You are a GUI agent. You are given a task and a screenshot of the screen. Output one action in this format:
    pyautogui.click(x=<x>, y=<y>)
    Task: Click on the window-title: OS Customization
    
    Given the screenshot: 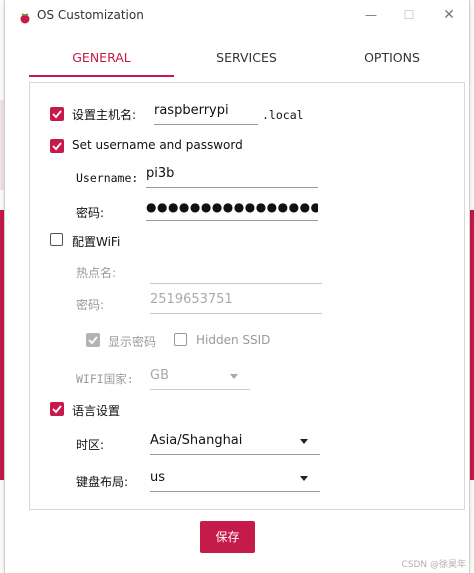 What is the action you would take?
    pyautogui.click(x=90, y=15)
    